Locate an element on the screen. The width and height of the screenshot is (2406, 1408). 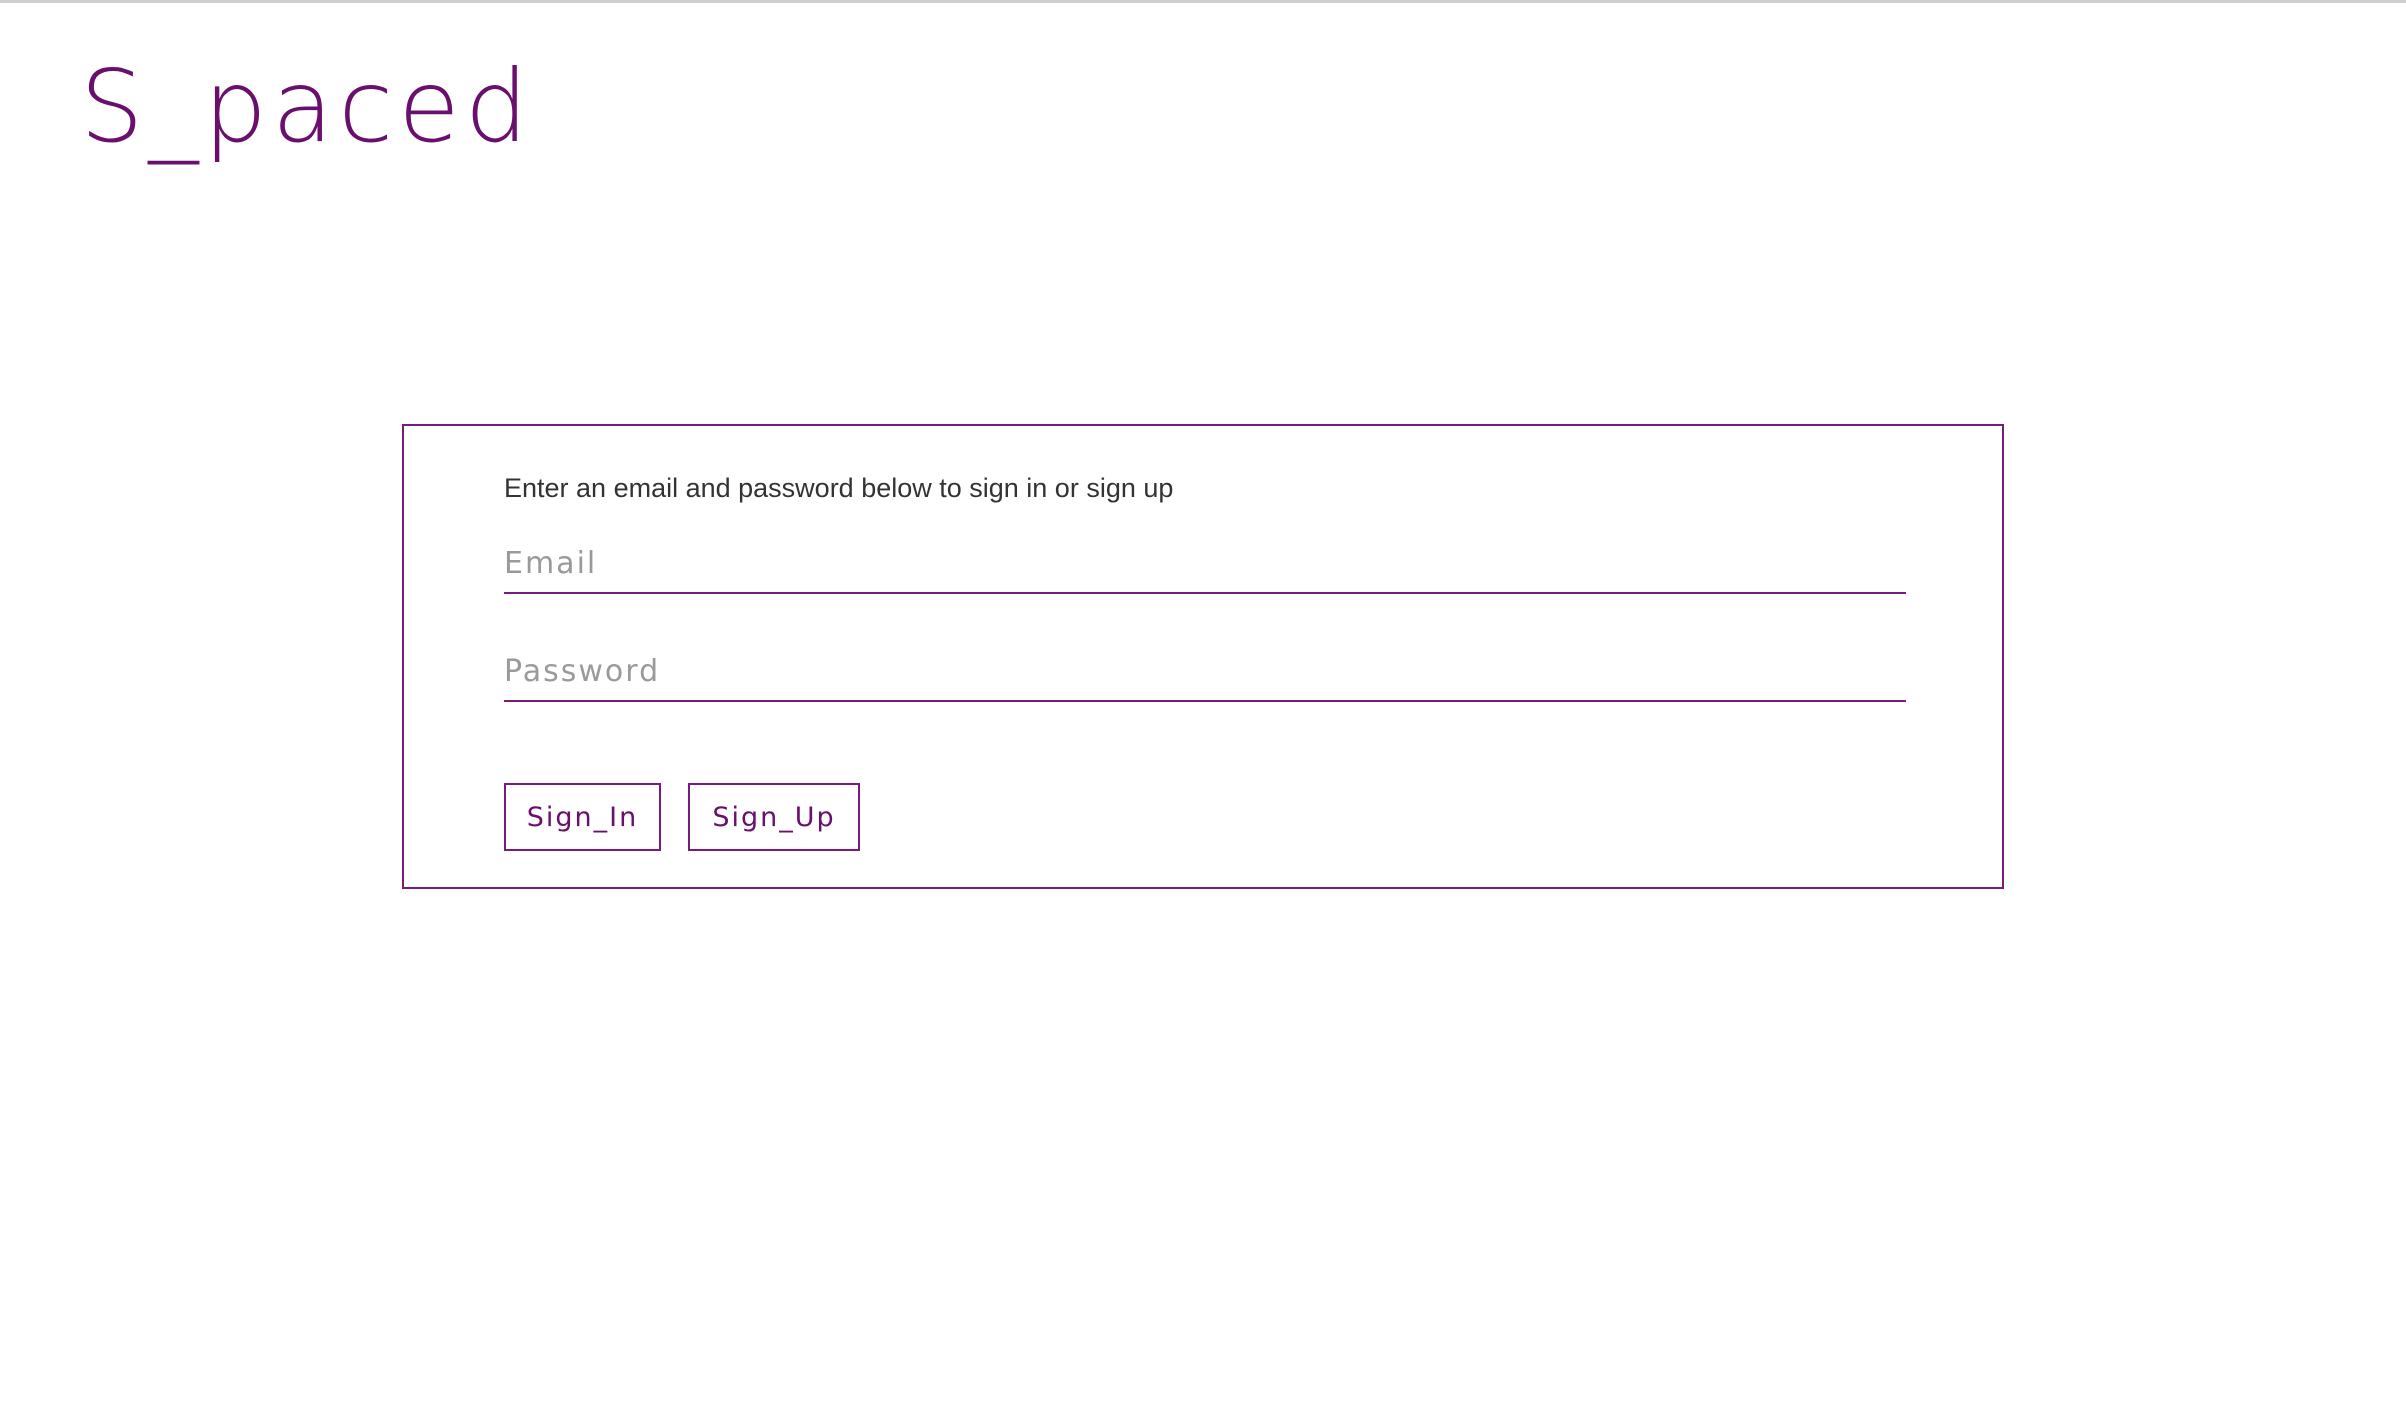
top-divider is located at coordinates (1203, 1).